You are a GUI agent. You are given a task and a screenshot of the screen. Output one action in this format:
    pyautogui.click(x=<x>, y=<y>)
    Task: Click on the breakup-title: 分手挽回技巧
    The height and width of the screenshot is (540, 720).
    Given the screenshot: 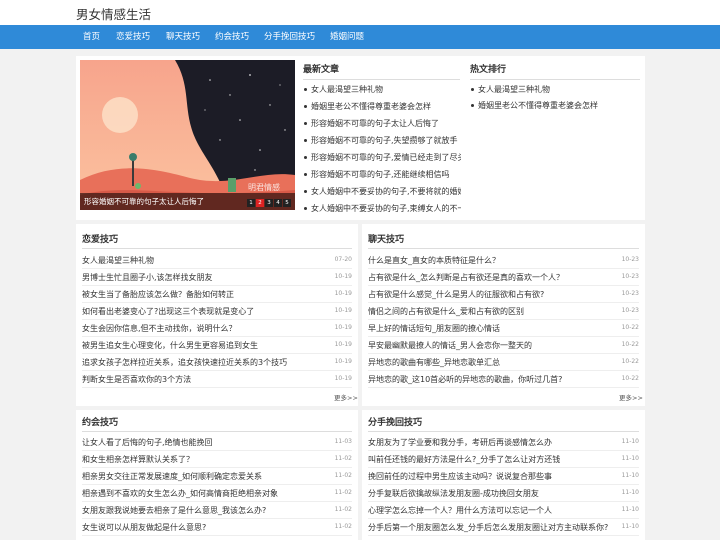 What is the action you would take?
    pyautogui.click(x=395, y=423)
    